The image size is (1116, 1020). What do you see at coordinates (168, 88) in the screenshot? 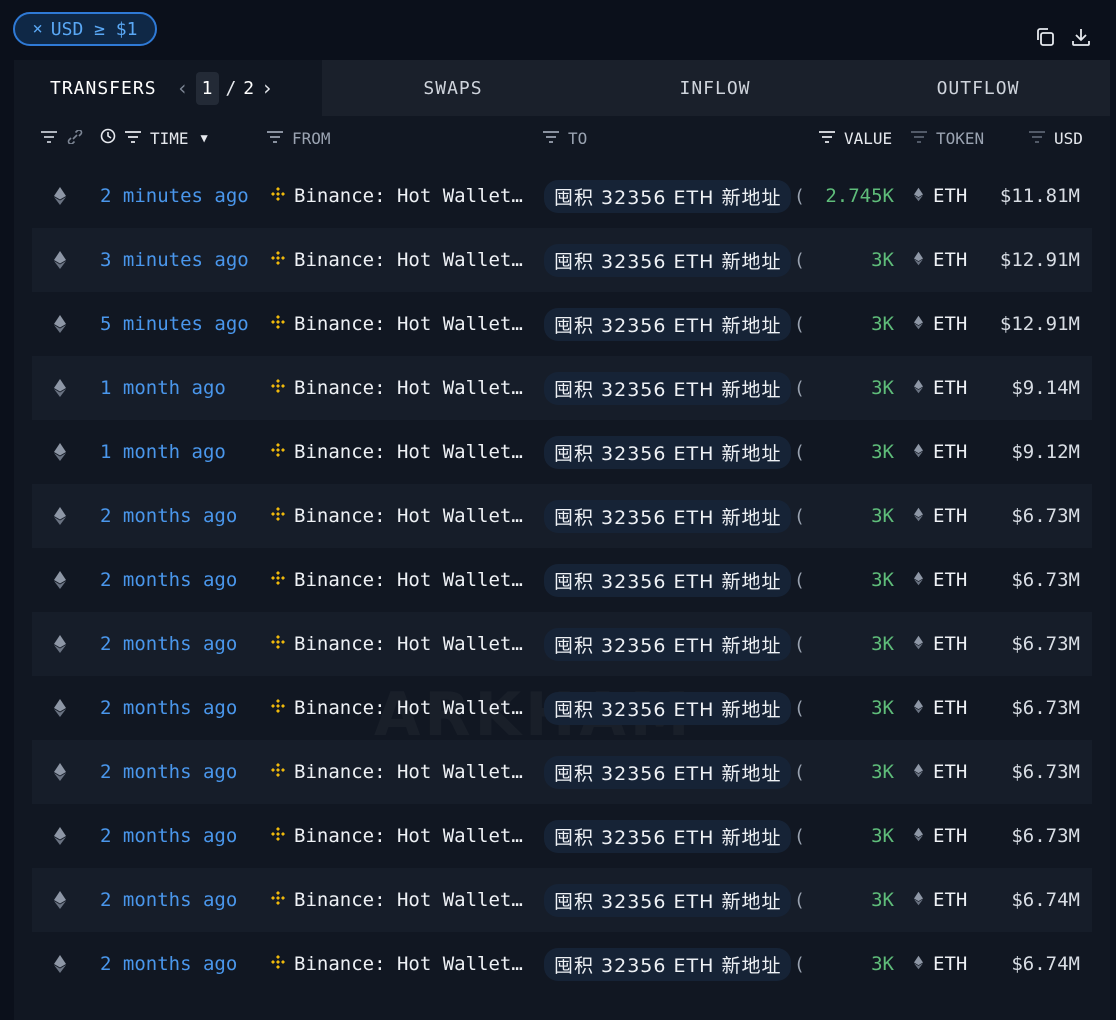
I see `tab-transfers: TRANSFERS ‹ 1 / 2 ›` at bounding box center [168, 88].